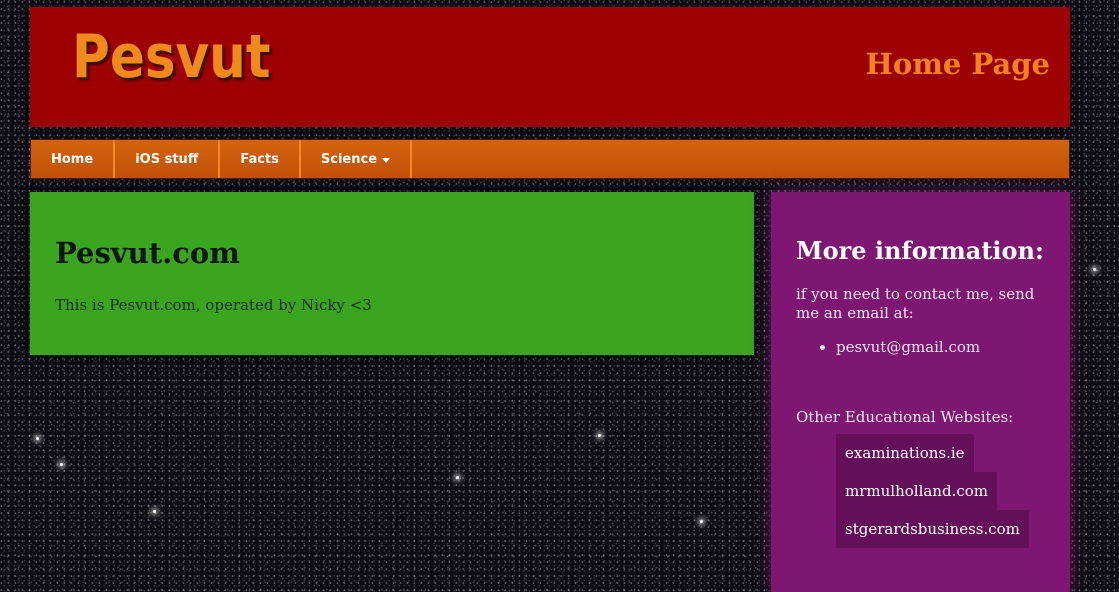 The image size is (1119, 592). I want to click on nav-item-label: Home, so click(72, 159).